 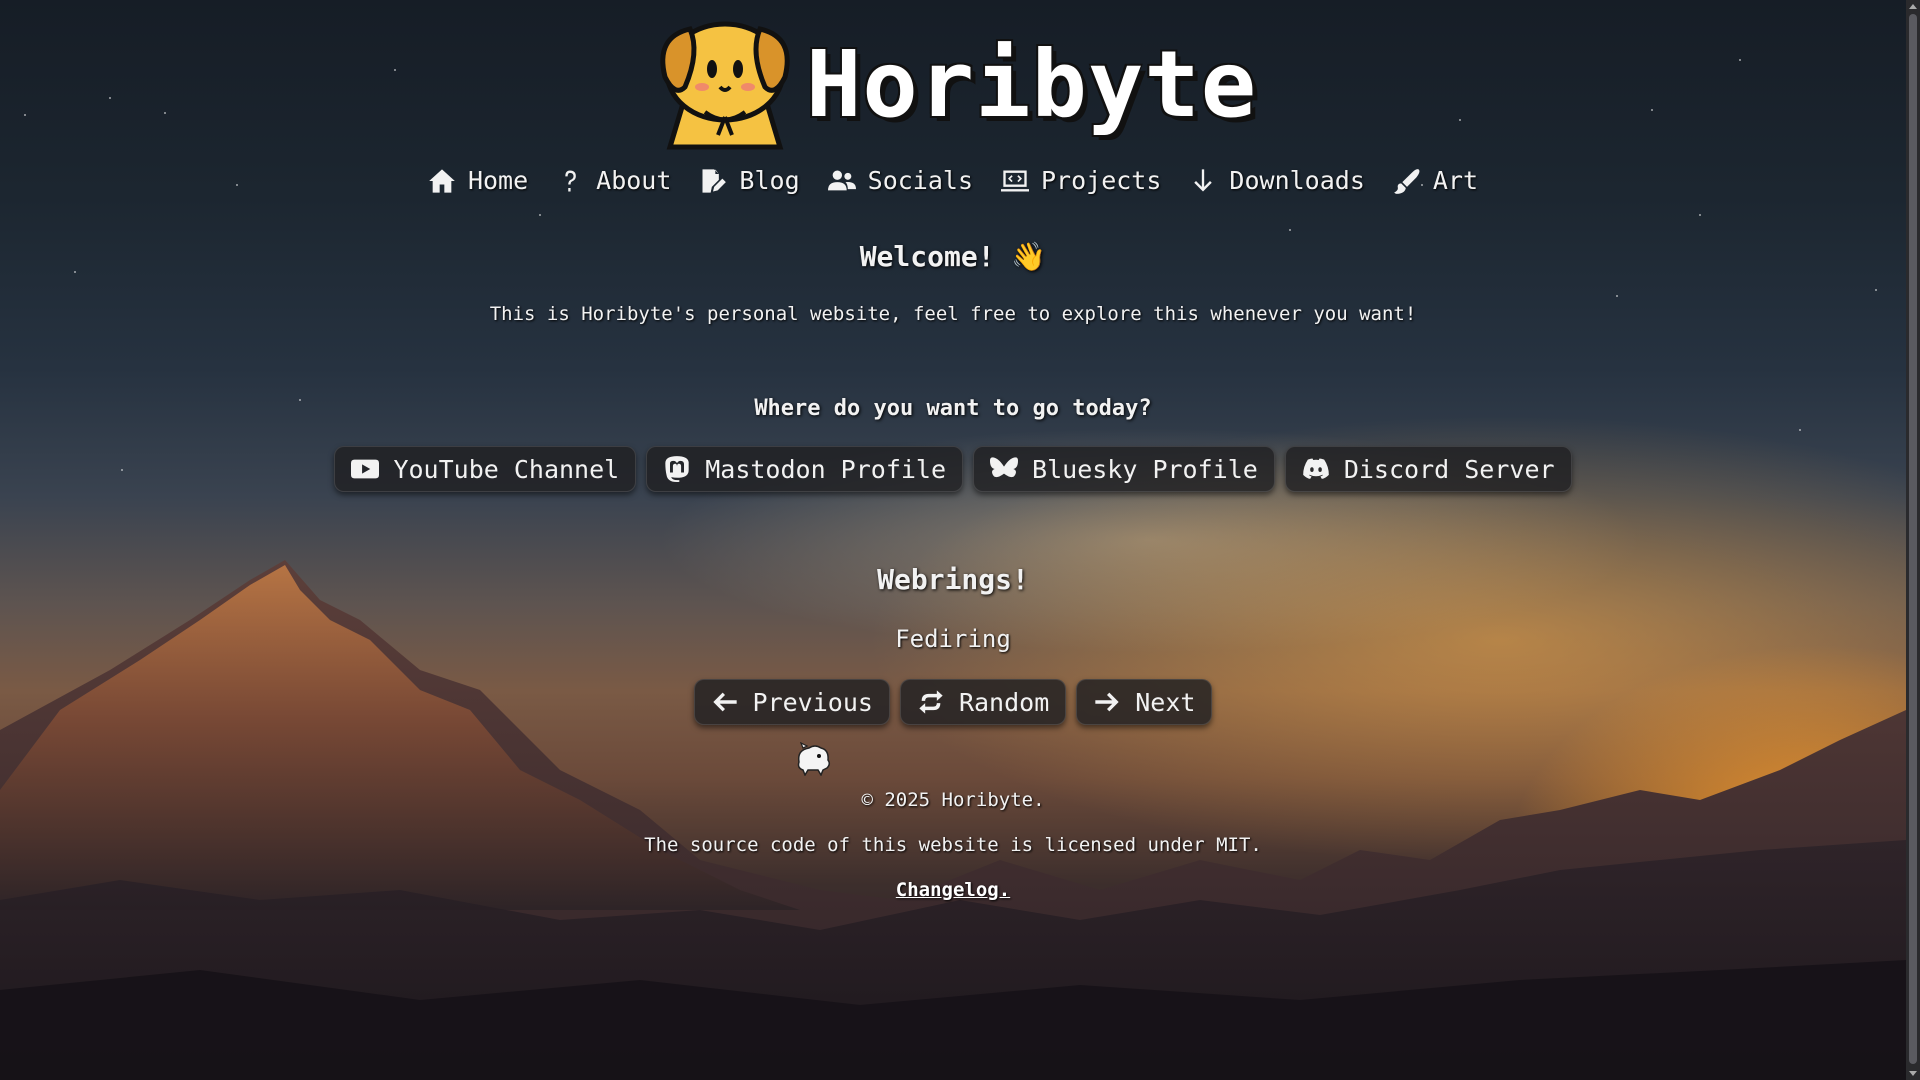 I want to click on webring-name: Fediring, so click(x=953, y=639).